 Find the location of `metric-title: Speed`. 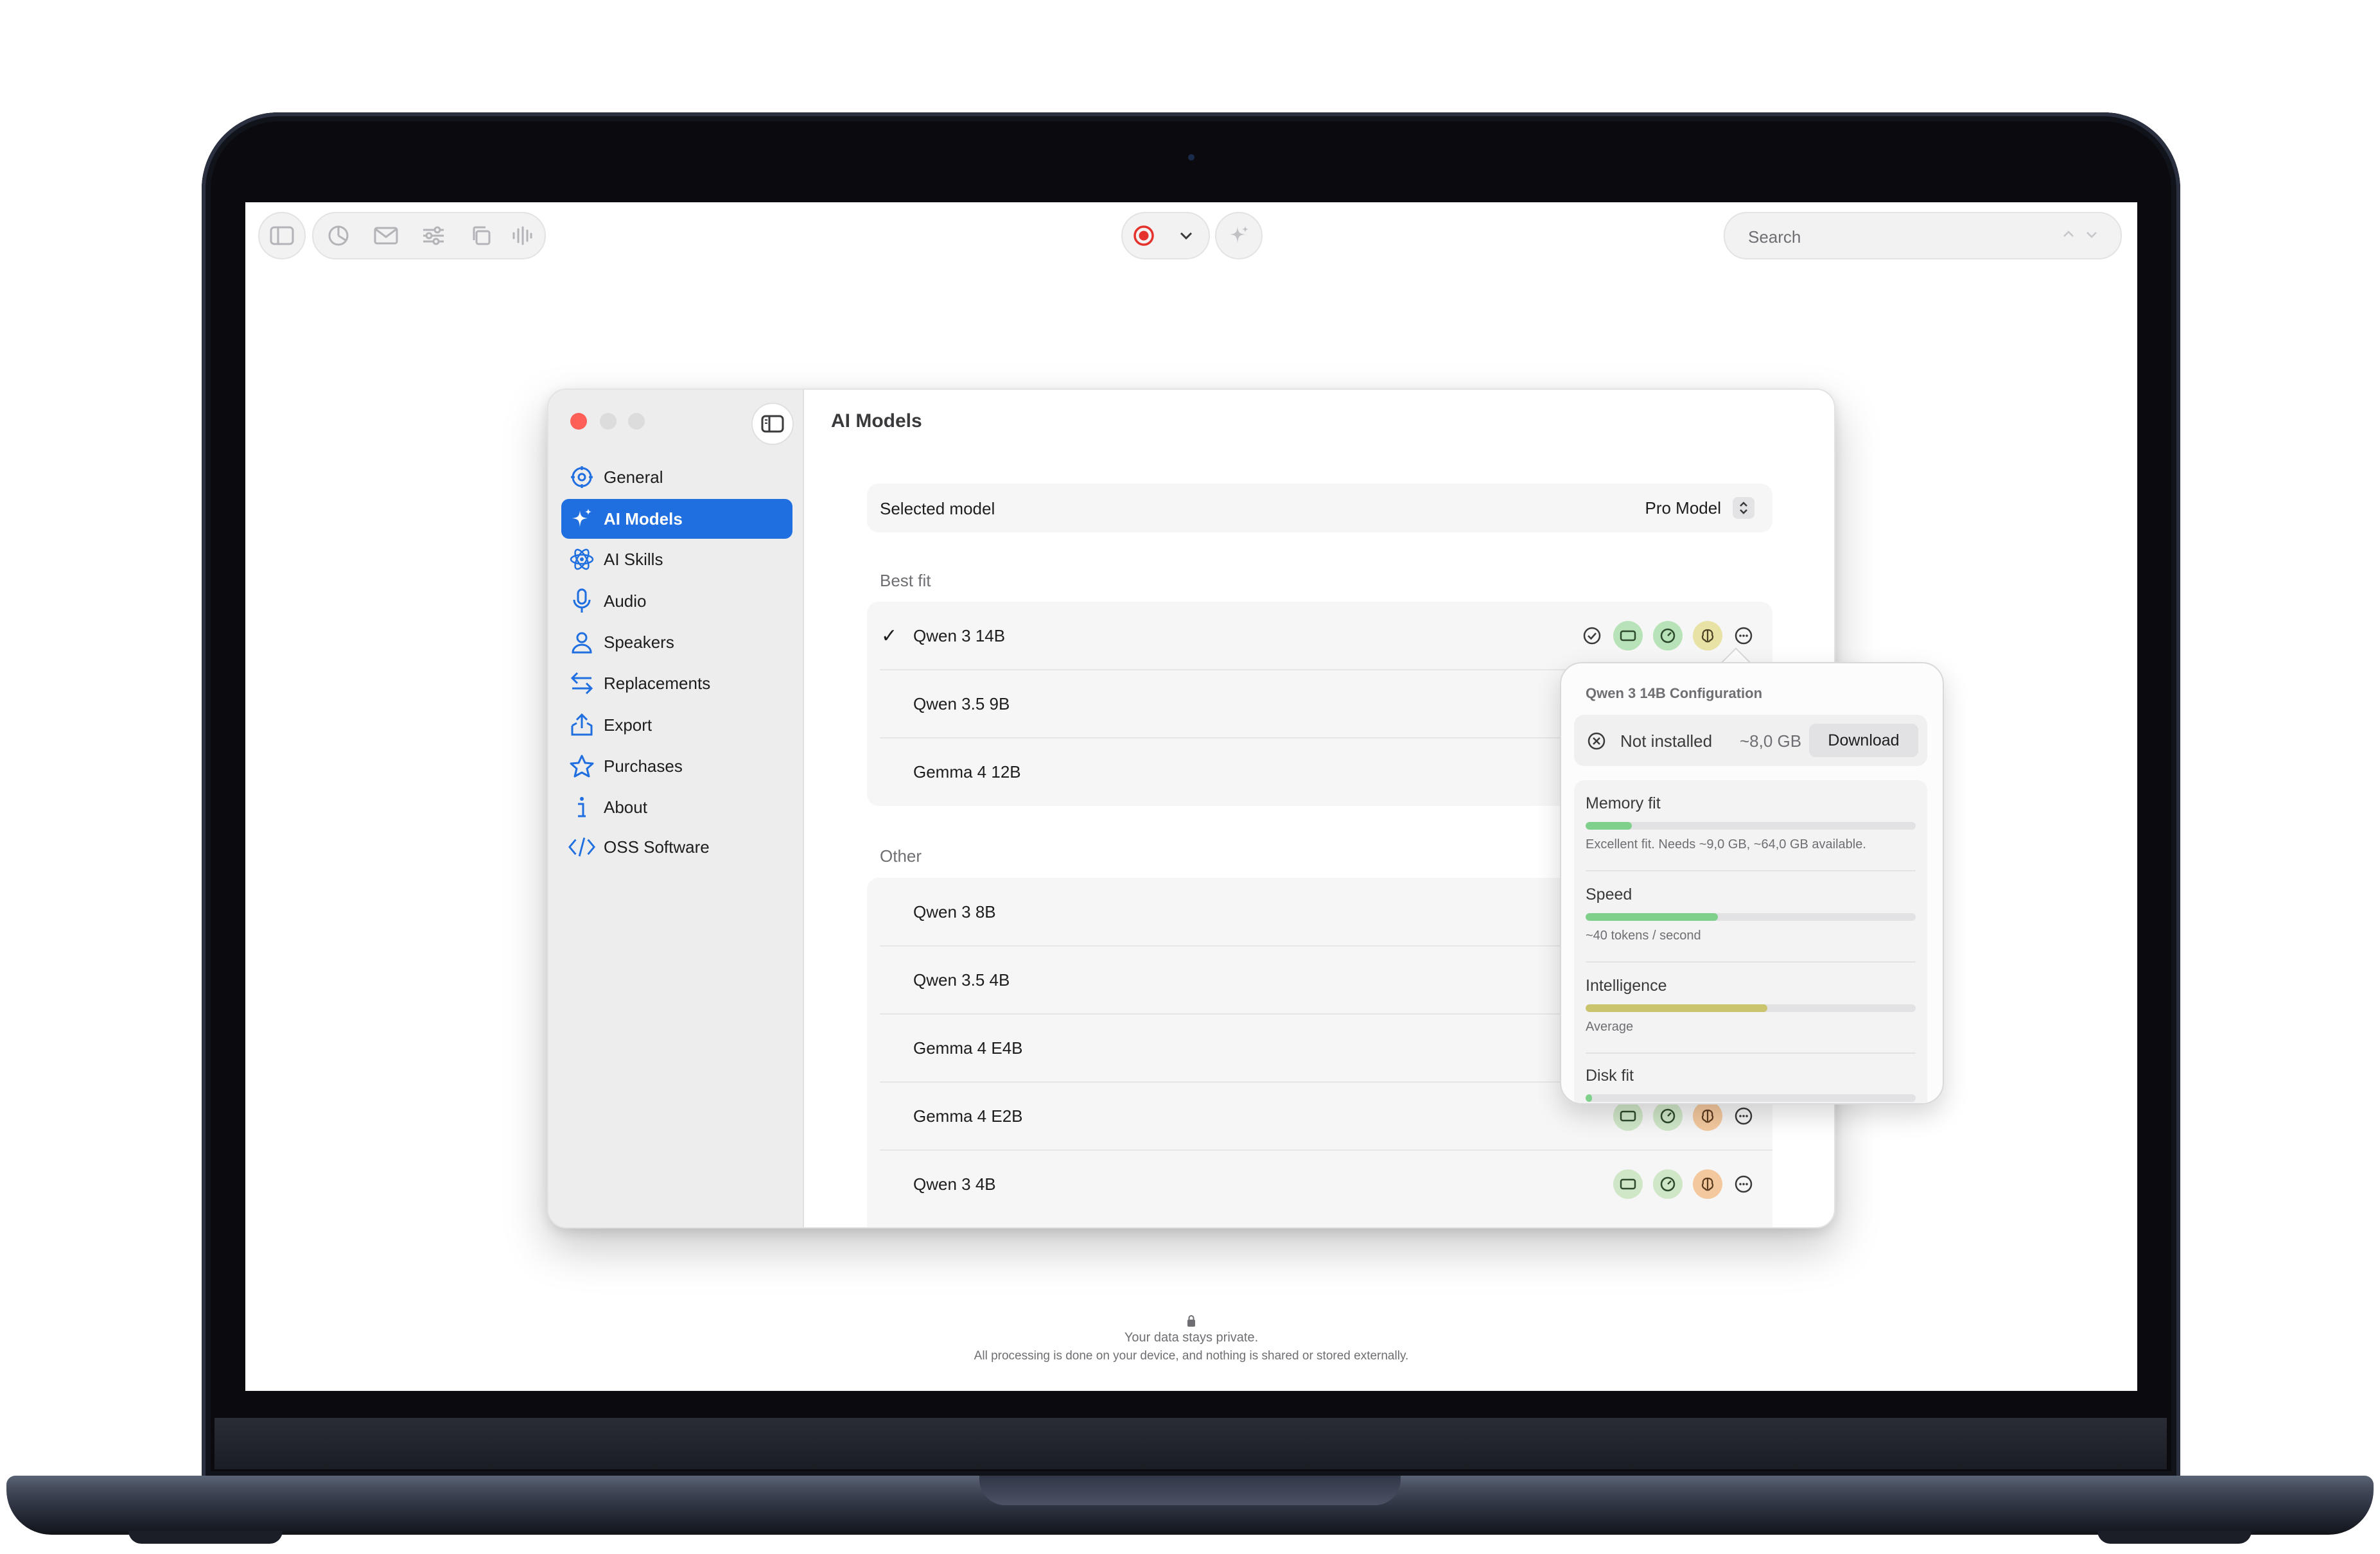

metric-title: Speed is located at coordinates (1609, 895).